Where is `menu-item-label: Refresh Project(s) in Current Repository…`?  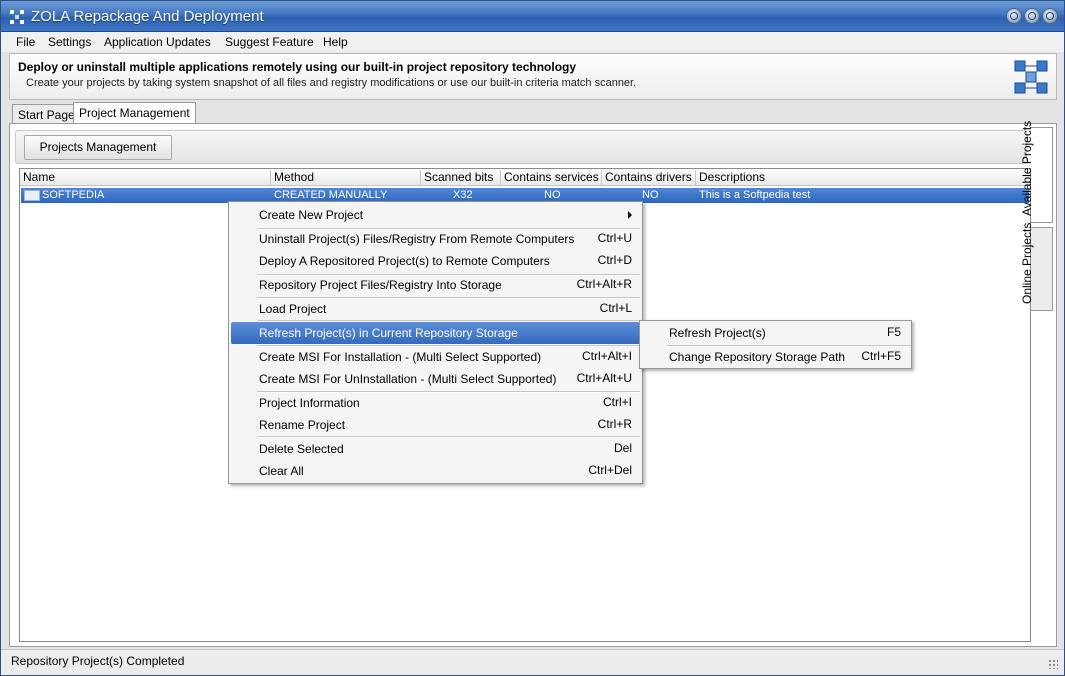
menu-item-label: Refresh Project(s) in Current Repository… is located at coordinates (388, 333).